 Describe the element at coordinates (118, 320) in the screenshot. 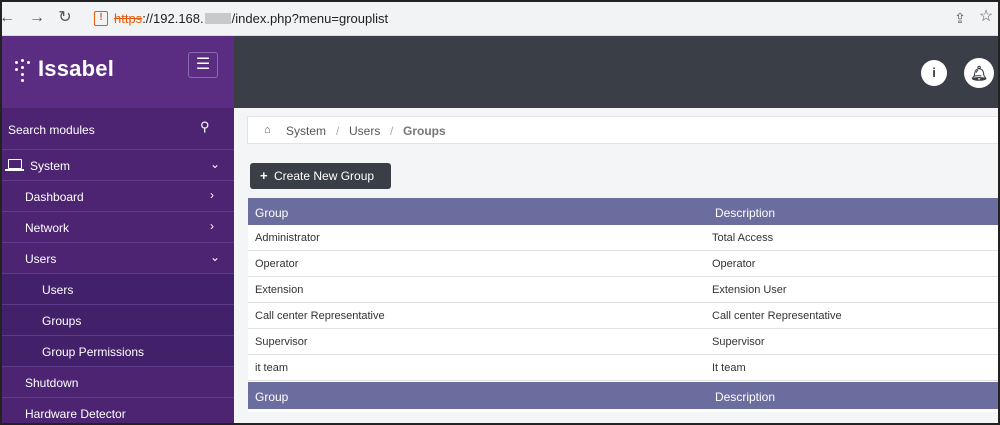

I see `sidebar-subitem-groups: Groups` at that location.